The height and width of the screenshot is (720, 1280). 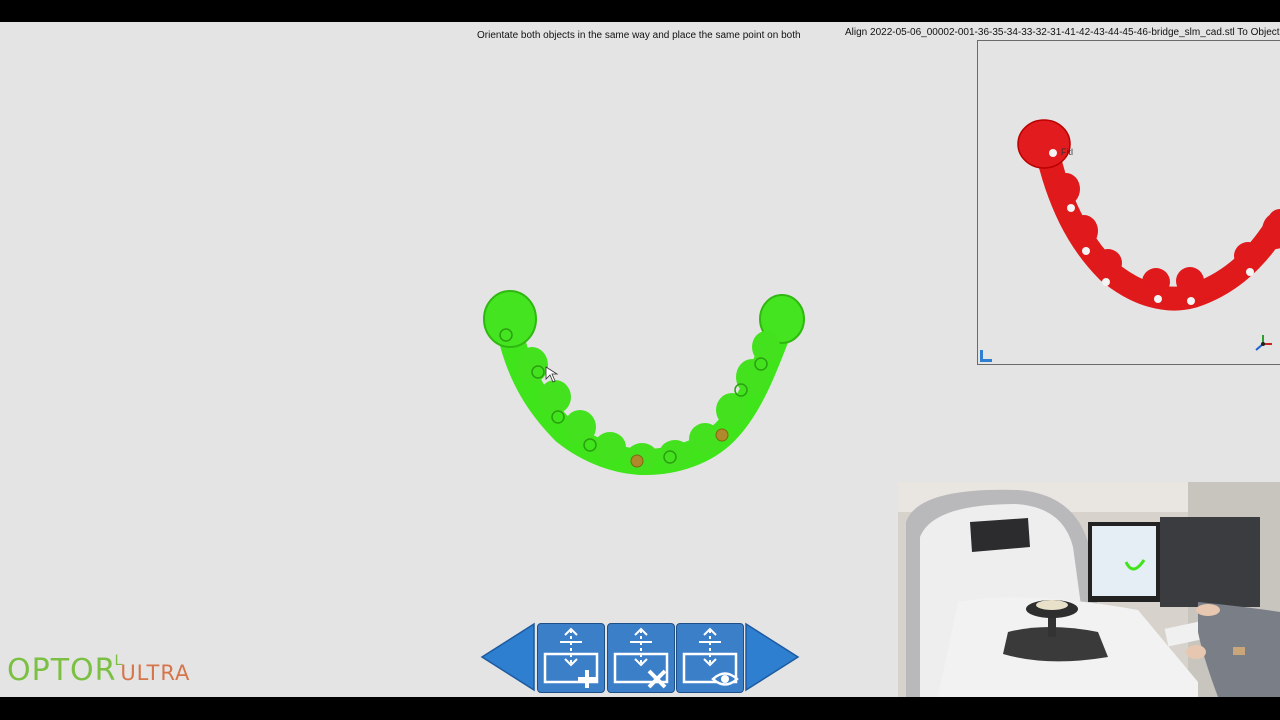 I want to click on red-reference-model, so click(x=1129, y=202).